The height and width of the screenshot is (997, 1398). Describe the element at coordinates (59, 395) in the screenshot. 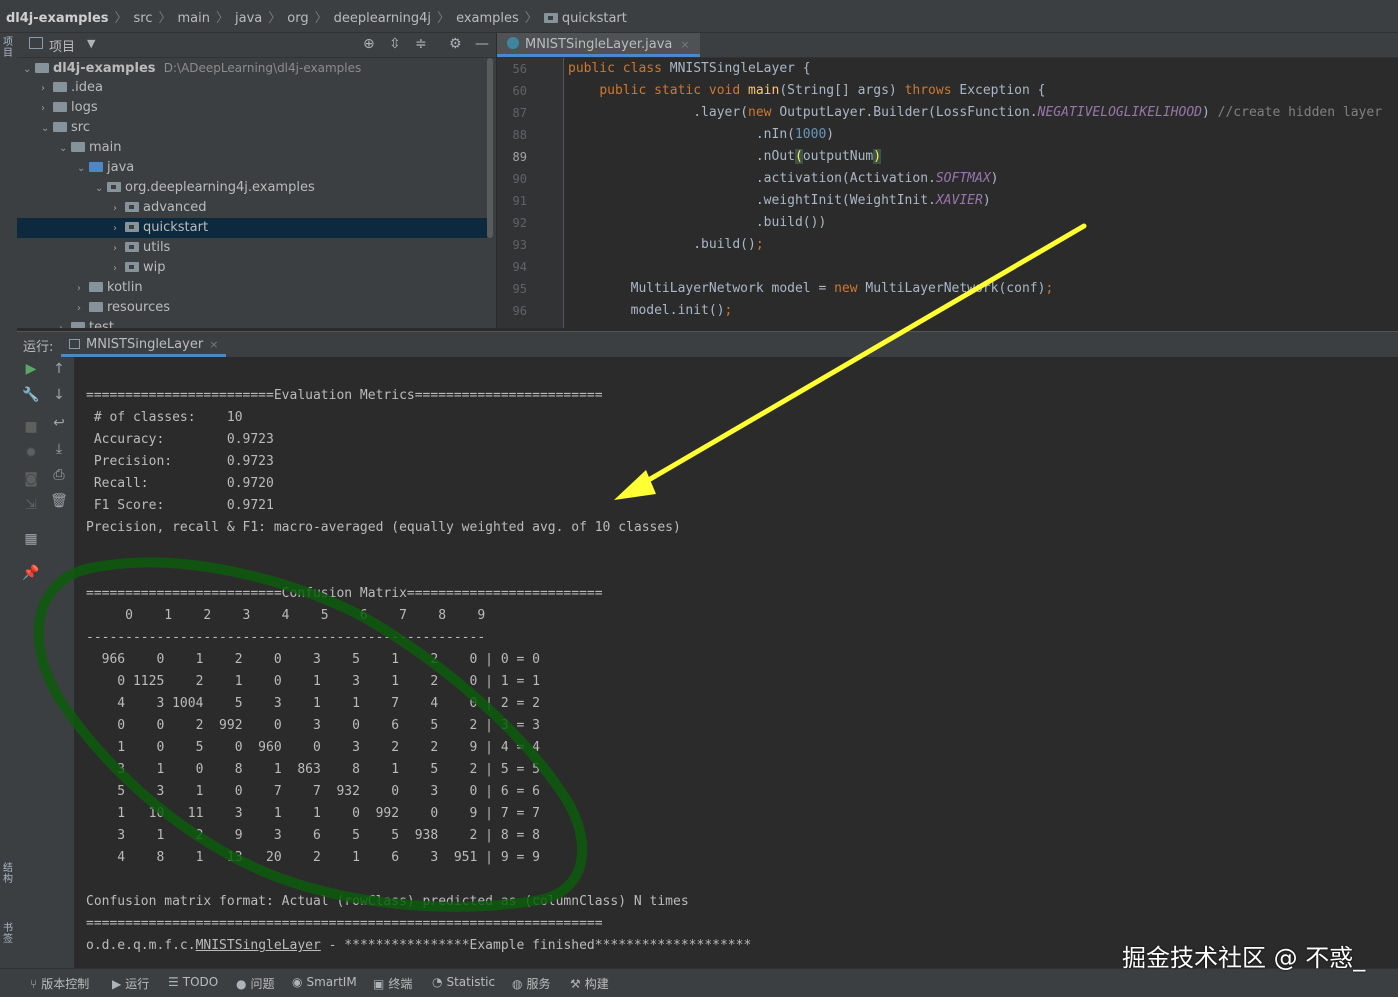

I see `arrow-down-icon: ↓` at that location.